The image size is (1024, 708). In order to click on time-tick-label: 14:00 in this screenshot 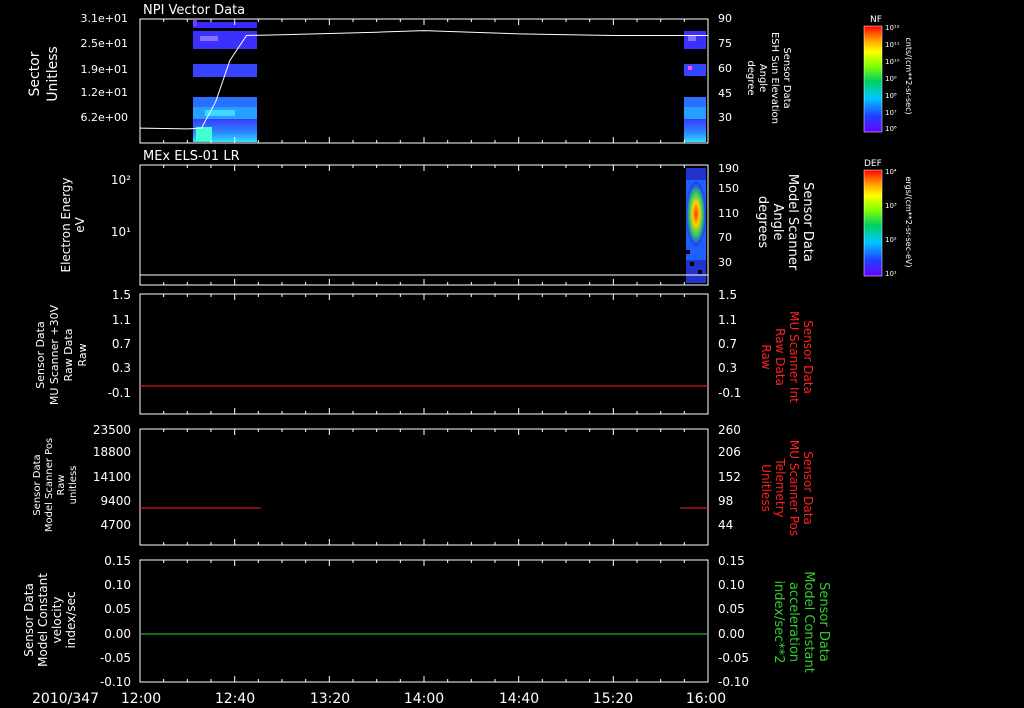, I will do `click(424, 699)`.